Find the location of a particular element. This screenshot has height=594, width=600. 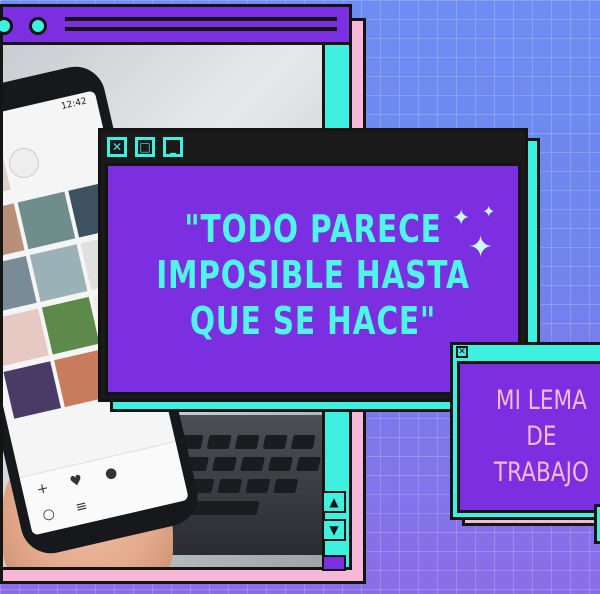

phone-nav-bar: + ♥ ● ○ ≡ is located at coordinates (104, 488).